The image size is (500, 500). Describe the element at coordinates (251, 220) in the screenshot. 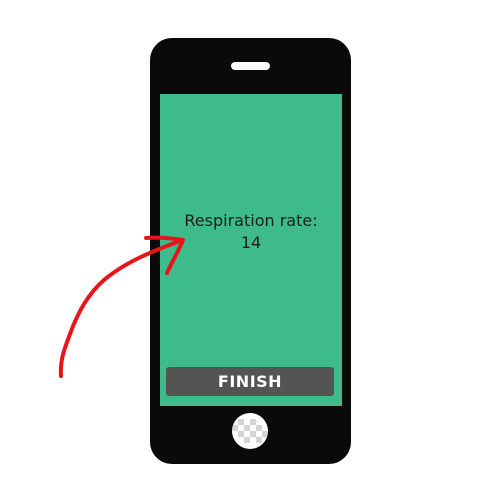

I see `respiration-label: Respiration rate:` at that location.